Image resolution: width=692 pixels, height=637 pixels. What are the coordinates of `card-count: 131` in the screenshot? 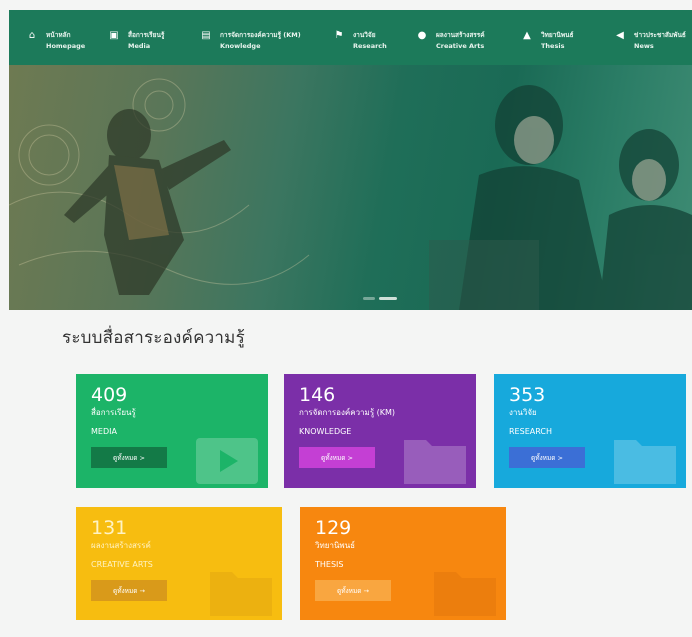 It's located at (109, 528).